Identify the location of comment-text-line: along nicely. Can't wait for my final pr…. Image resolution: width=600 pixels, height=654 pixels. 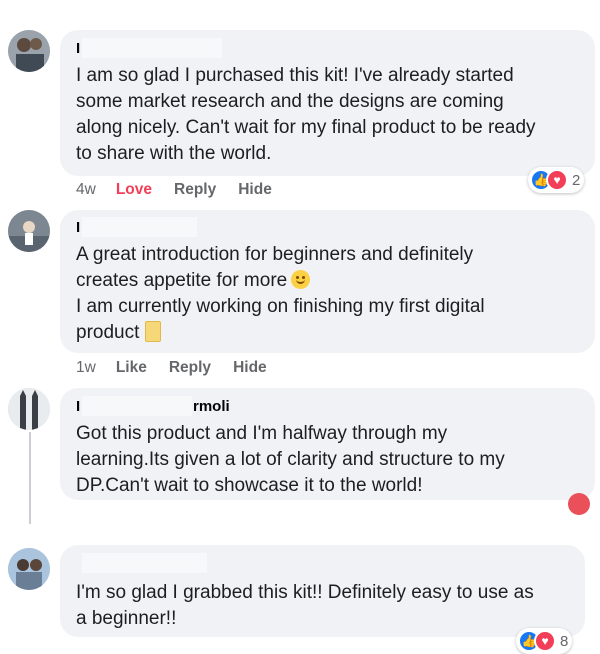
(306, 127).